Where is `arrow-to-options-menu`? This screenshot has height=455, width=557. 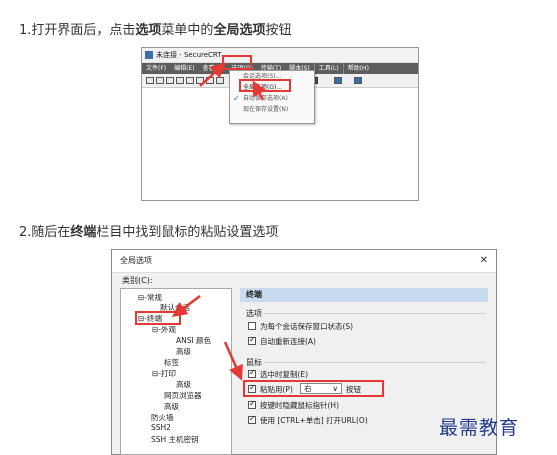
arrow-to-options-menu is located at coordinates (212, 74).